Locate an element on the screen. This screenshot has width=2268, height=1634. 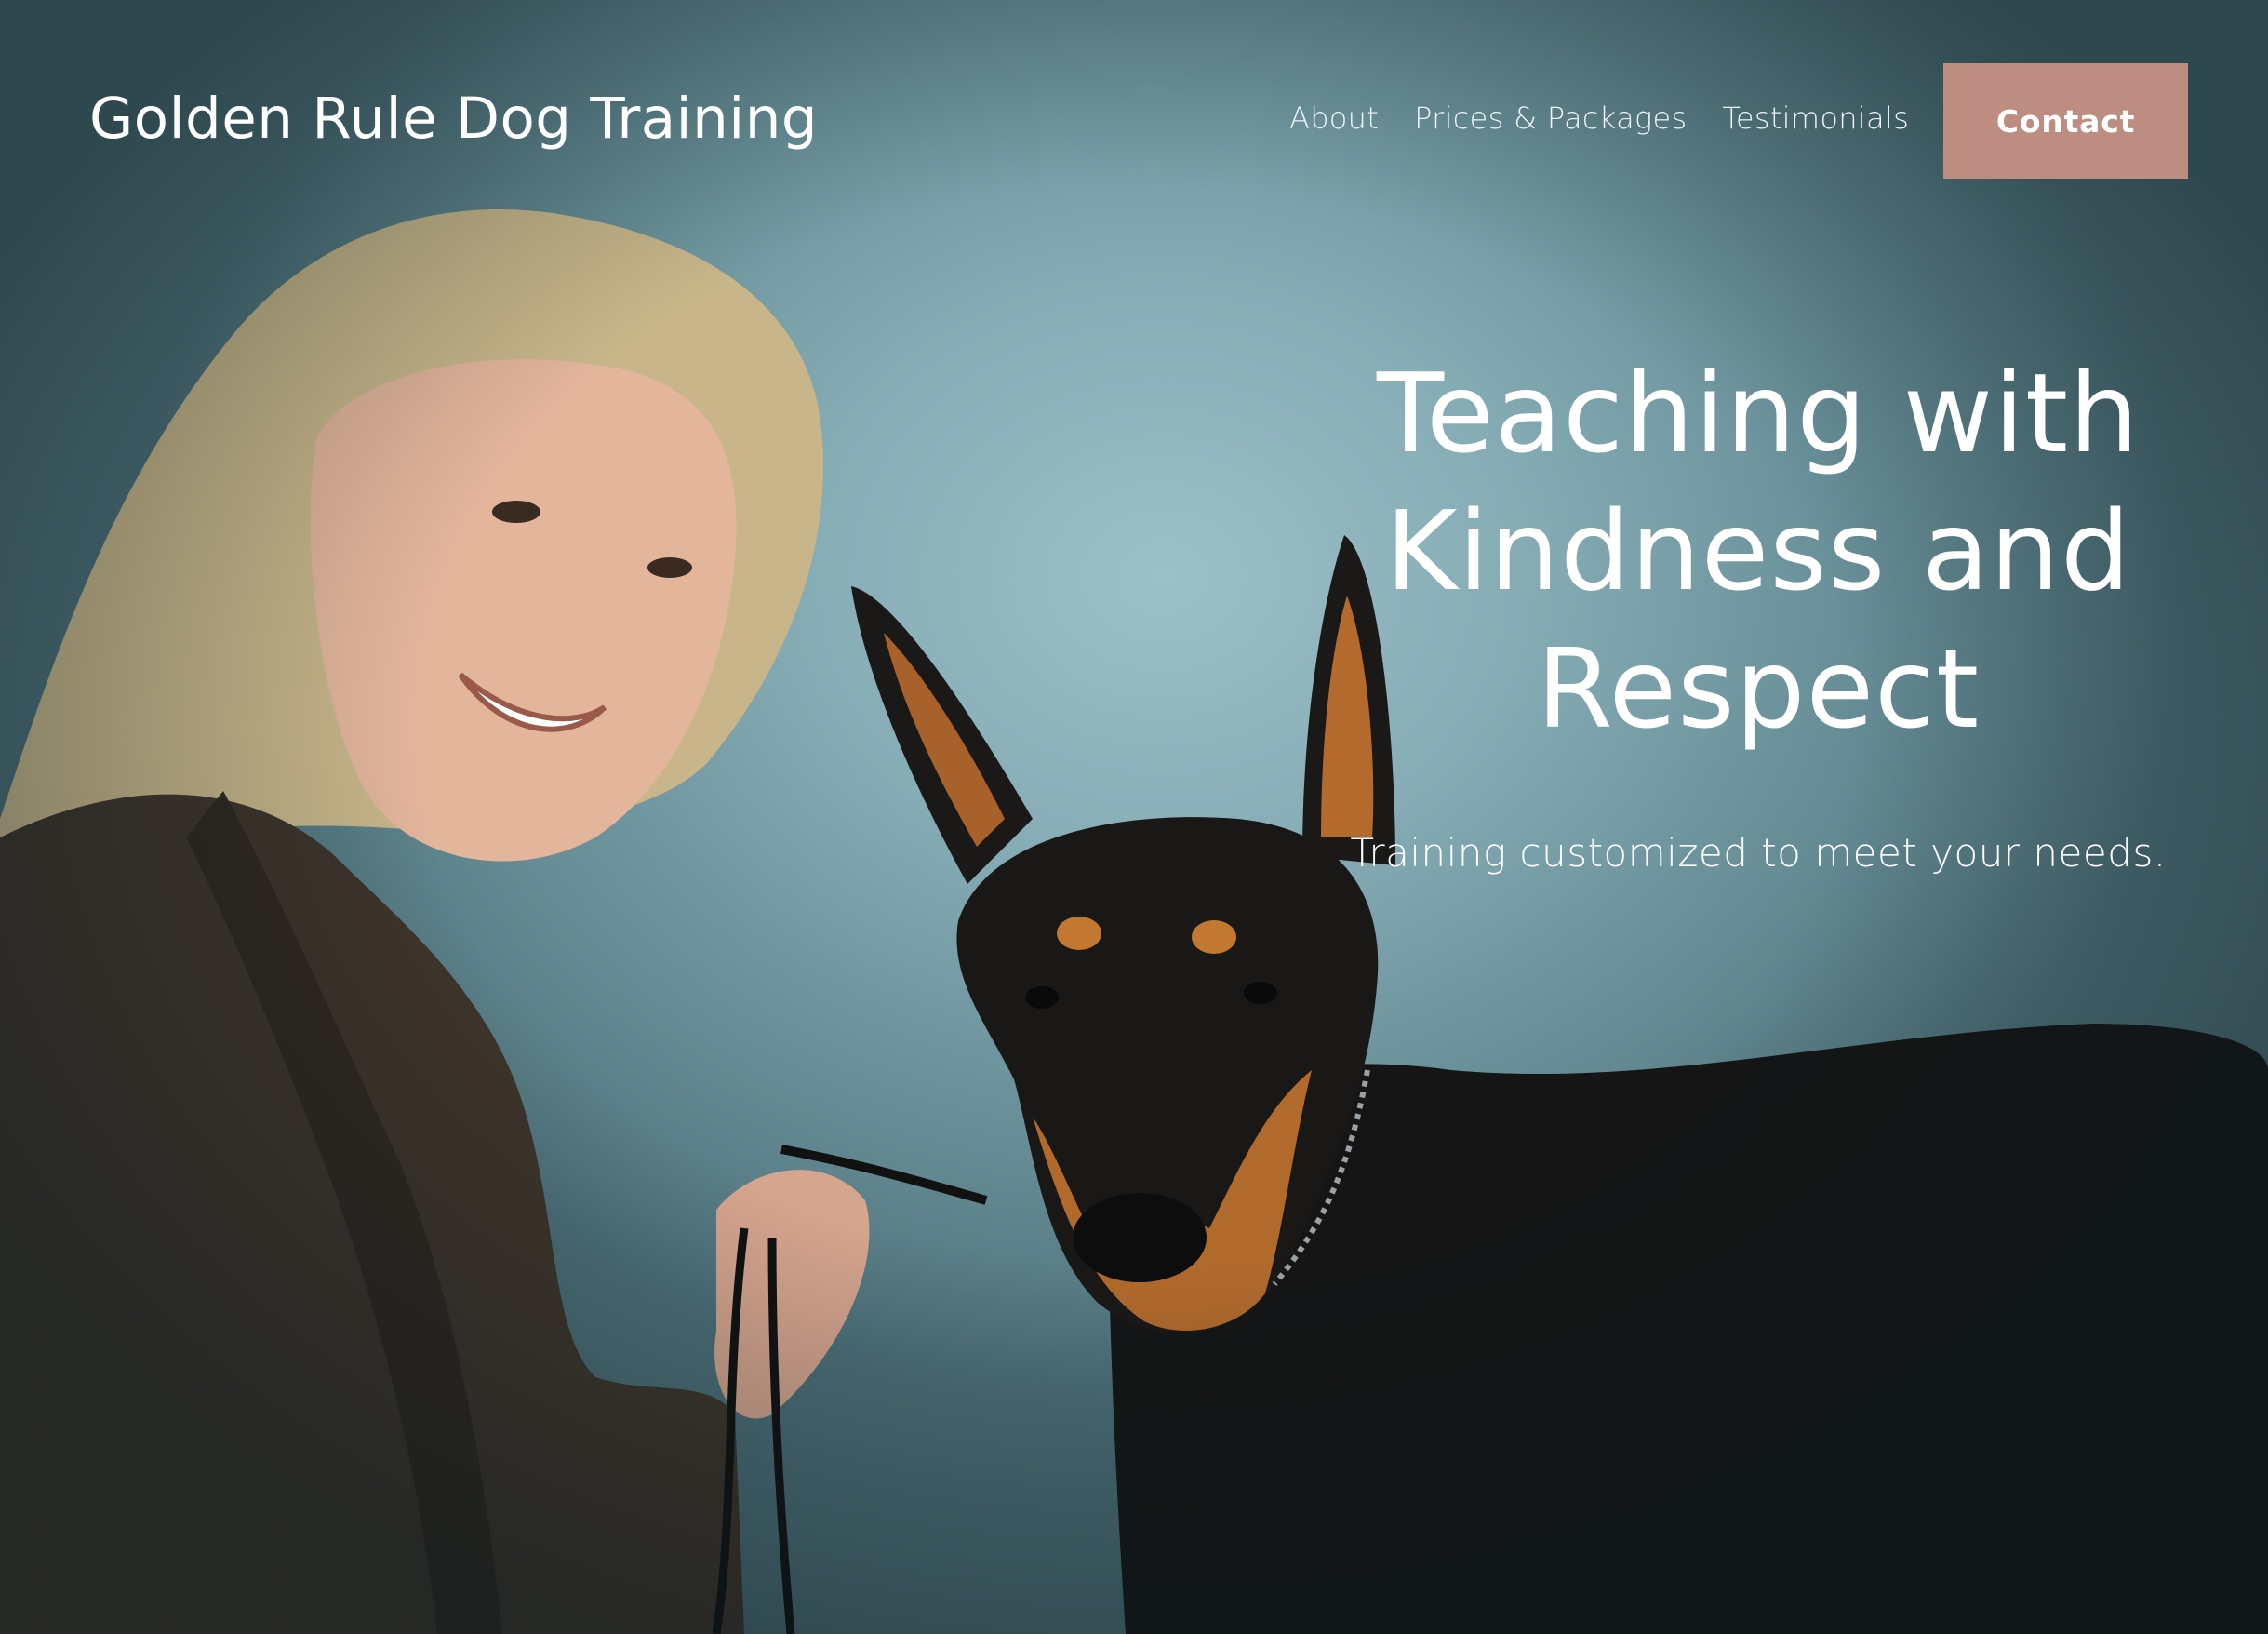
nav-link-prices-packages: Prices & Packages is located at coordinates (1551, 118).